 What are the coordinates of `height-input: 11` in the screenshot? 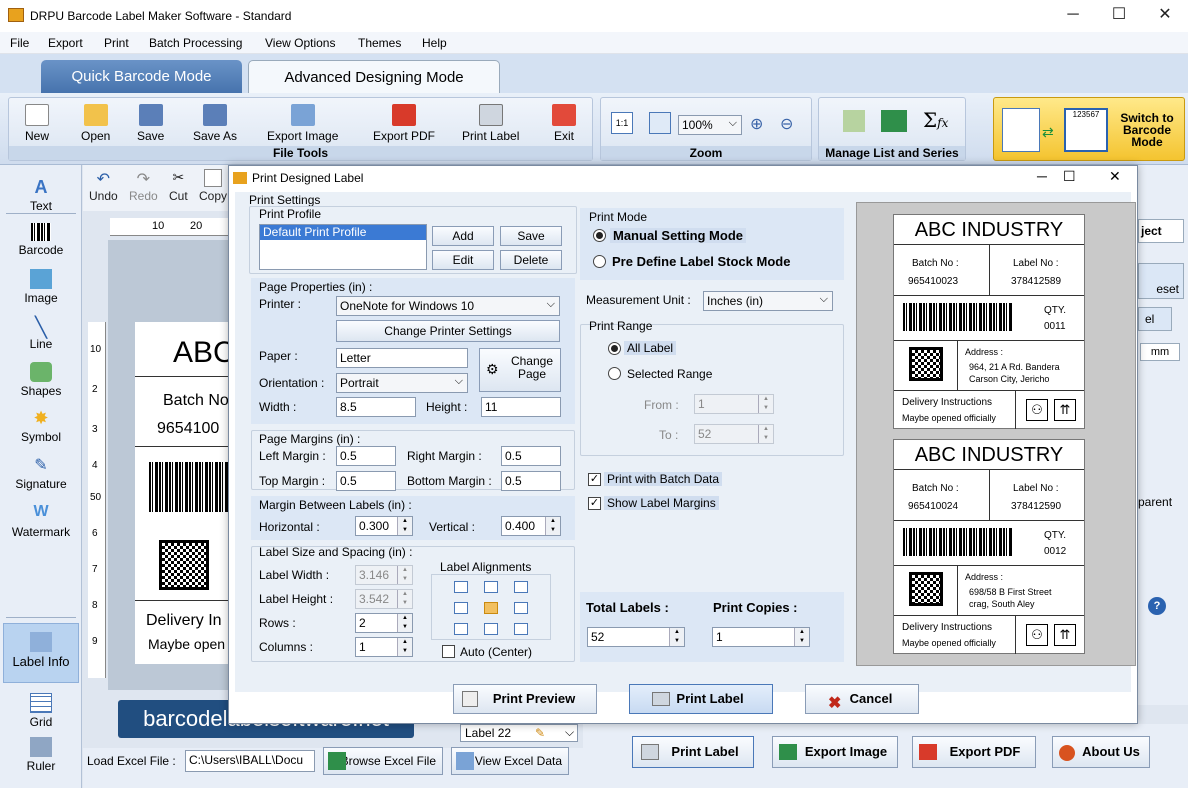 It's located at (521, 407).